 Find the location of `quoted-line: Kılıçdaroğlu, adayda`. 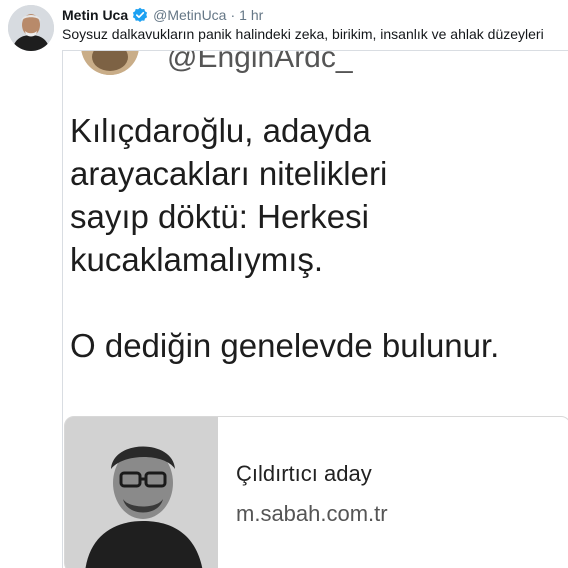

quoted-line: Kılıçdaroğlu, adayda is located at coordinates (220, 130).